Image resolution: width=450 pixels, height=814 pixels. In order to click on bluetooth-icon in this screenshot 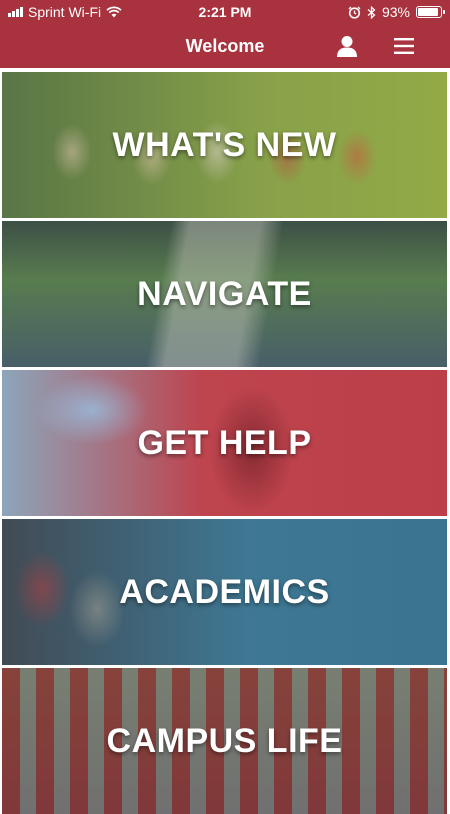, I will do `click(371, 12)`.